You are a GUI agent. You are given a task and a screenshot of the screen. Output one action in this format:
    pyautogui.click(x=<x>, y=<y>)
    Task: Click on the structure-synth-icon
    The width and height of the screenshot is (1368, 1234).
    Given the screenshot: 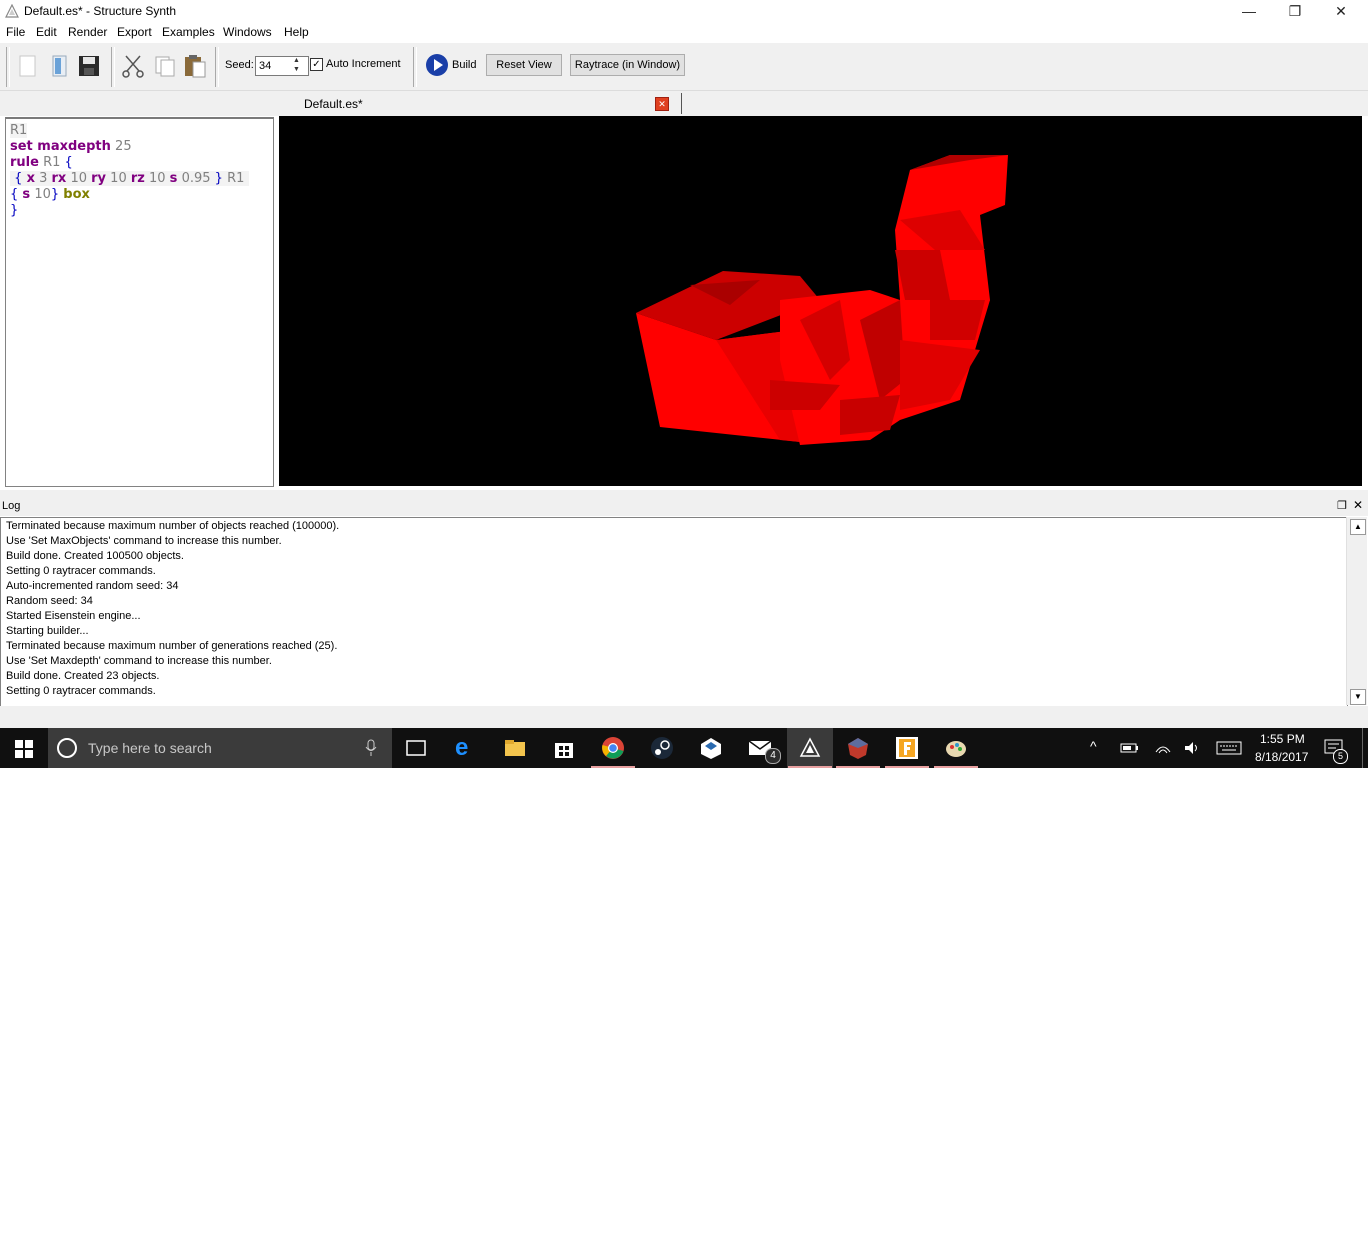 What is the action you would take?
    pyautogui.click(x=810, y=748)
    